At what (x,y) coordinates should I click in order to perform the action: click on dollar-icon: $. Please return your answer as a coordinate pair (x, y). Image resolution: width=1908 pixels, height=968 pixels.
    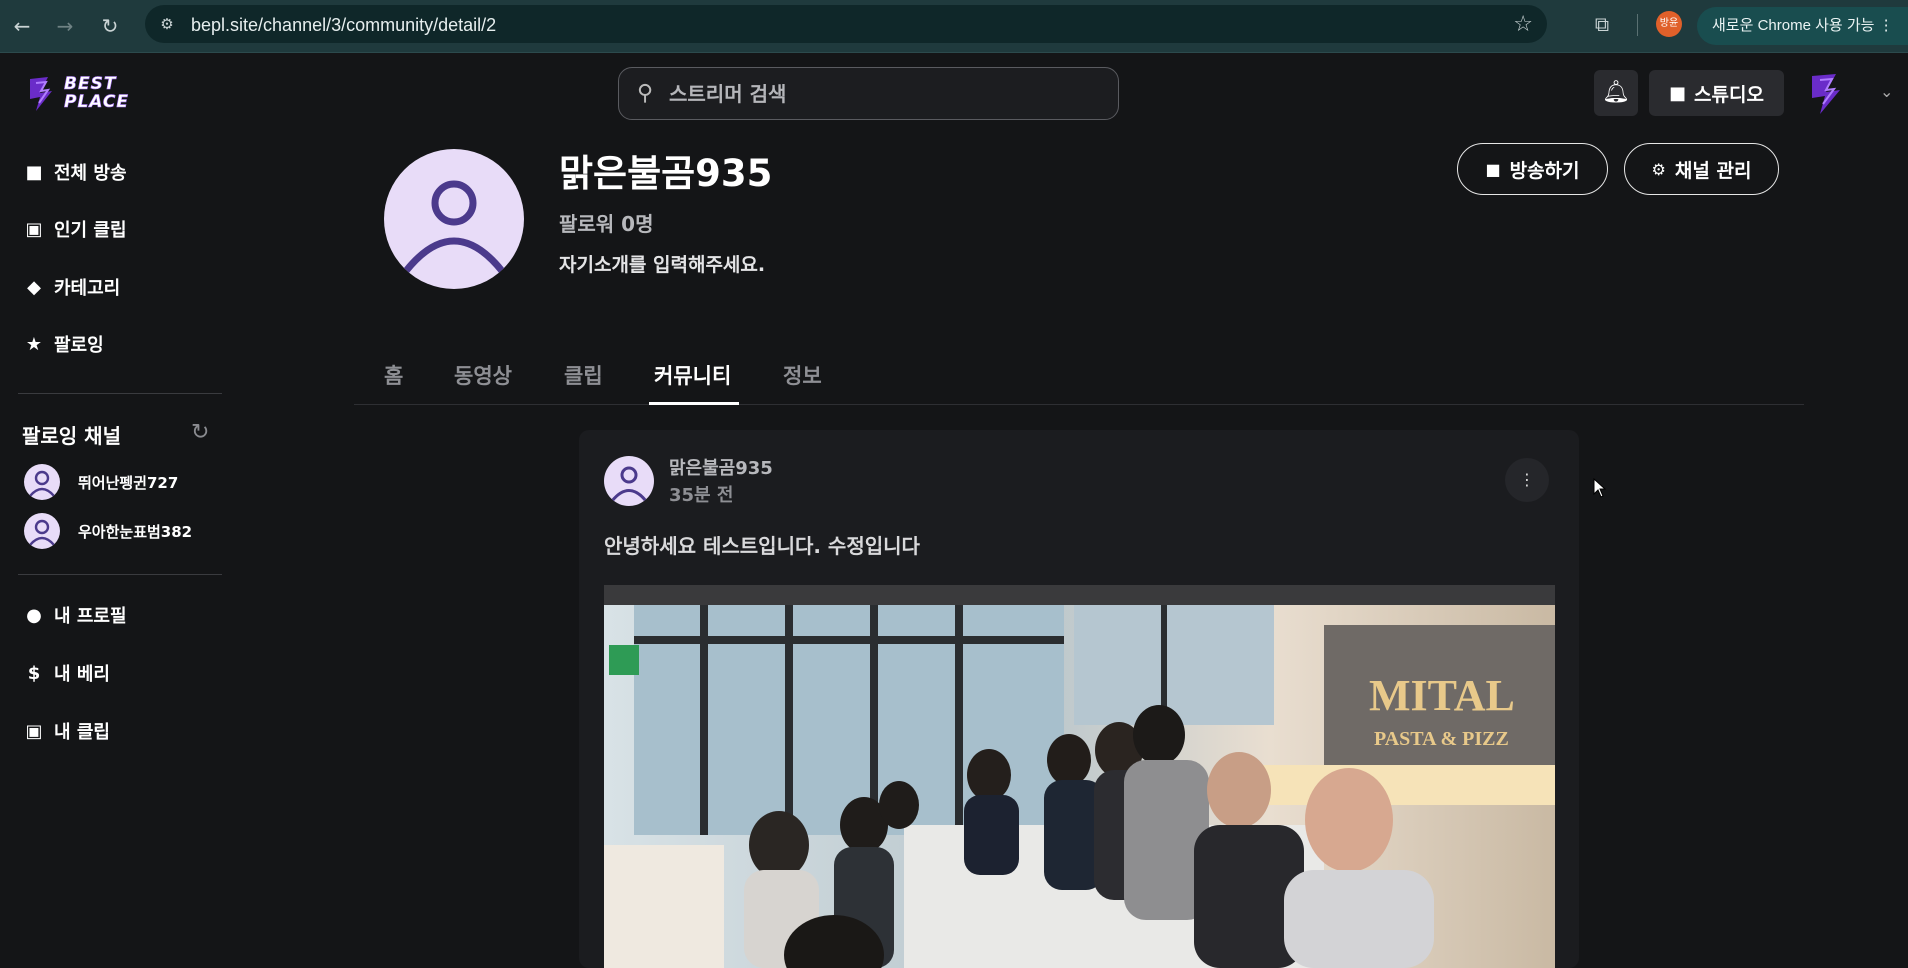
    Looking at the image, I should click on (34, 673).